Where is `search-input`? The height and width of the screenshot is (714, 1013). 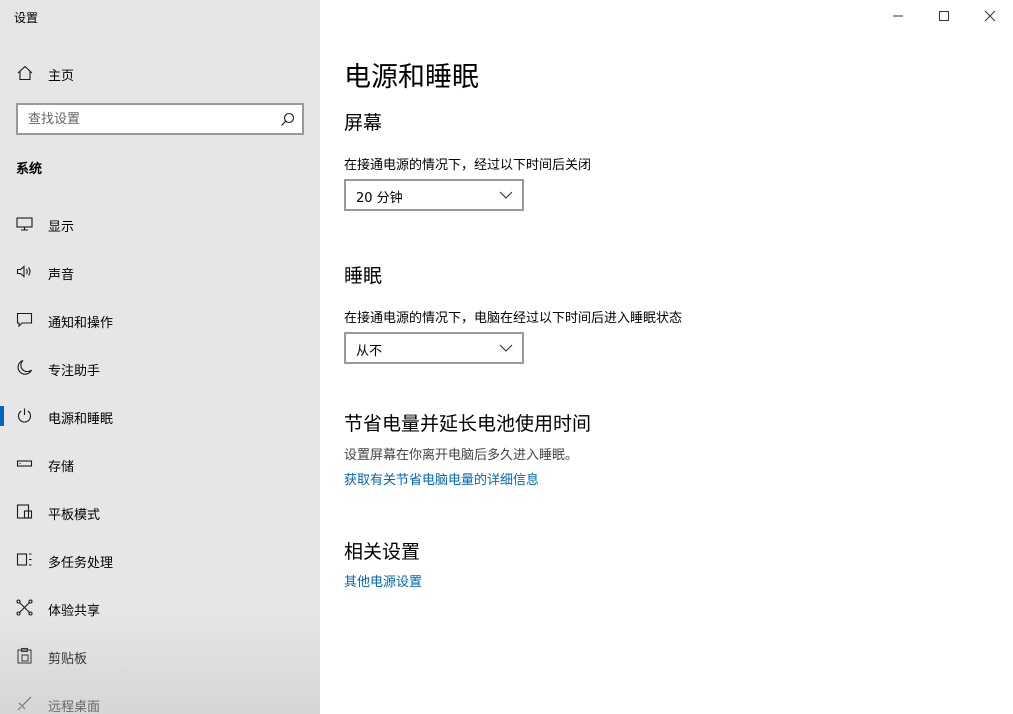
search-input is located at coordinates (143, 119).